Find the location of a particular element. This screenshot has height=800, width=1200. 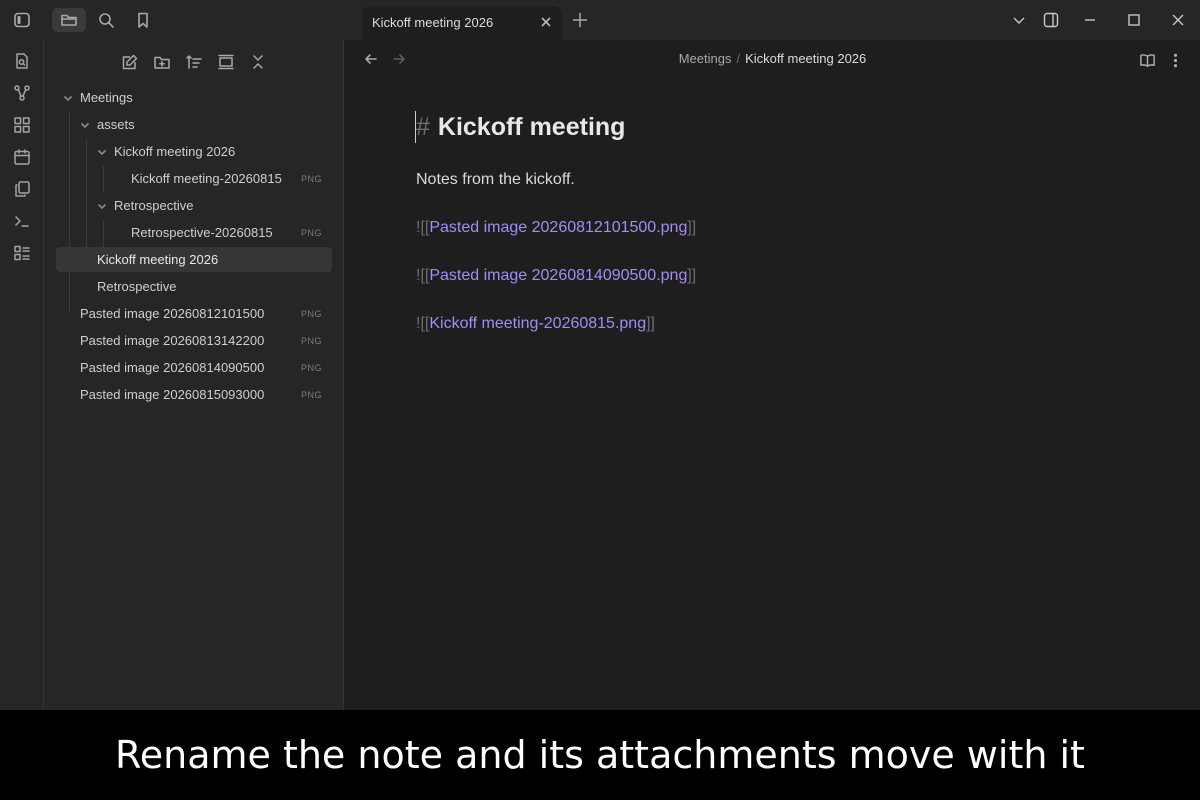

breadcrumb: Meetings / Kickoff meeting 2026 is located at coordinates (772, 58).